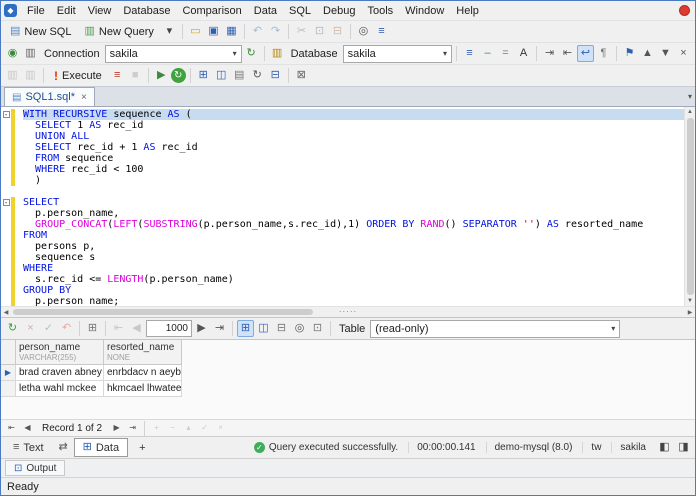  I want to click on code-line: FROM, so click(342, 235).